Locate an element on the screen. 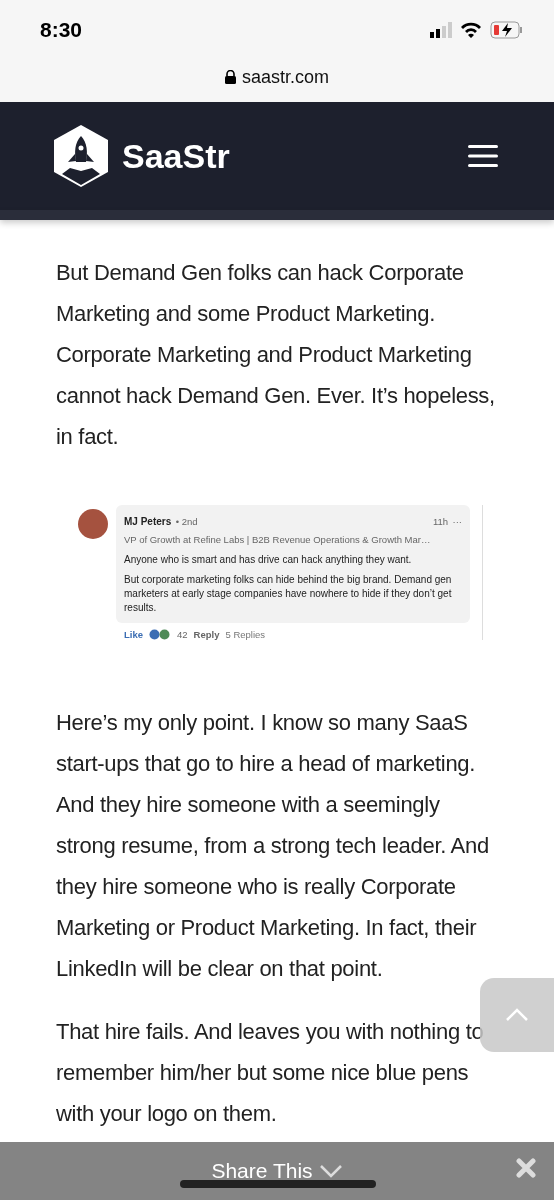 The image size is (554, 1200). comment-text: But corporate marketing folks can hide behind the big brand. Demand gen marketers at early stage companies have nowhere to hide if they don’t get results. is located at coordinates (288, 594).